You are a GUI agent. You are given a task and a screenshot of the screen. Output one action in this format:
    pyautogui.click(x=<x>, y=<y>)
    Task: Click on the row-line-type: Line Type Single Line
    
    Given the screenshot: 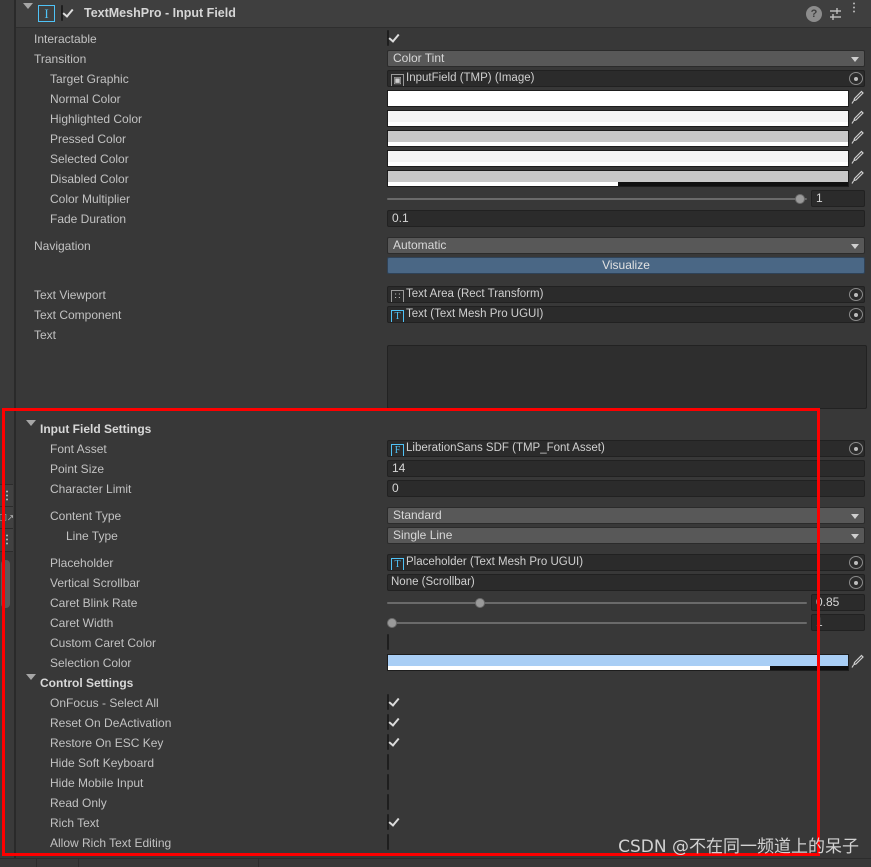 What is the action you would take?
    pyautogui.click(x=443, y=536)
    